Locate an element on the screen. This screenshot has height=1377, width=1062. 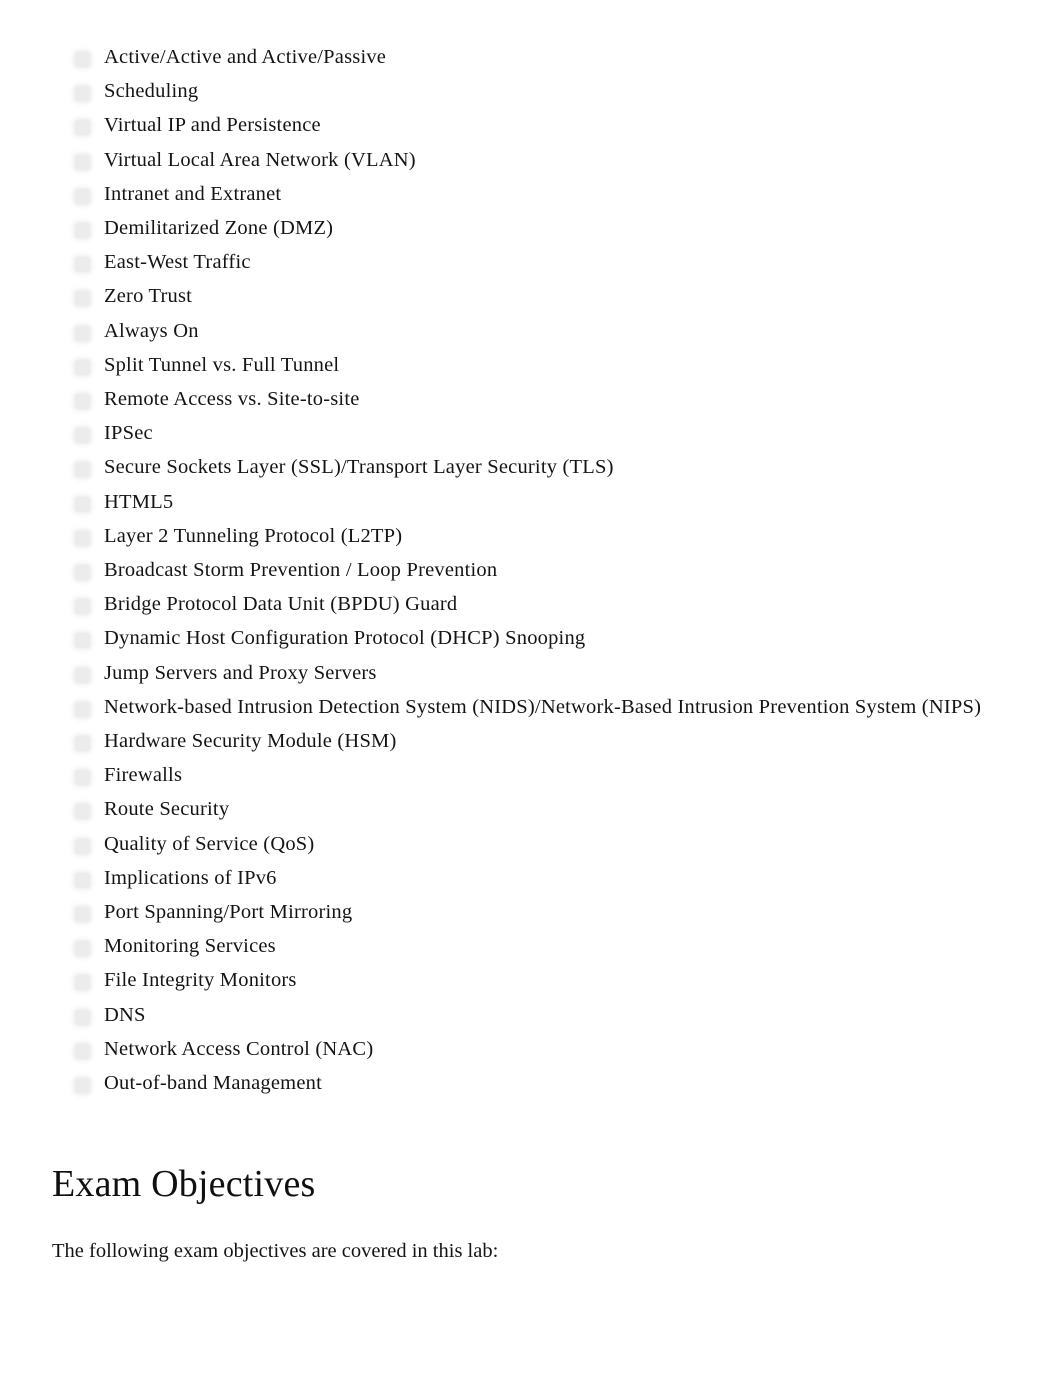
list-item: Network Access Control (NAC) is located at coordinates (532, 1049).